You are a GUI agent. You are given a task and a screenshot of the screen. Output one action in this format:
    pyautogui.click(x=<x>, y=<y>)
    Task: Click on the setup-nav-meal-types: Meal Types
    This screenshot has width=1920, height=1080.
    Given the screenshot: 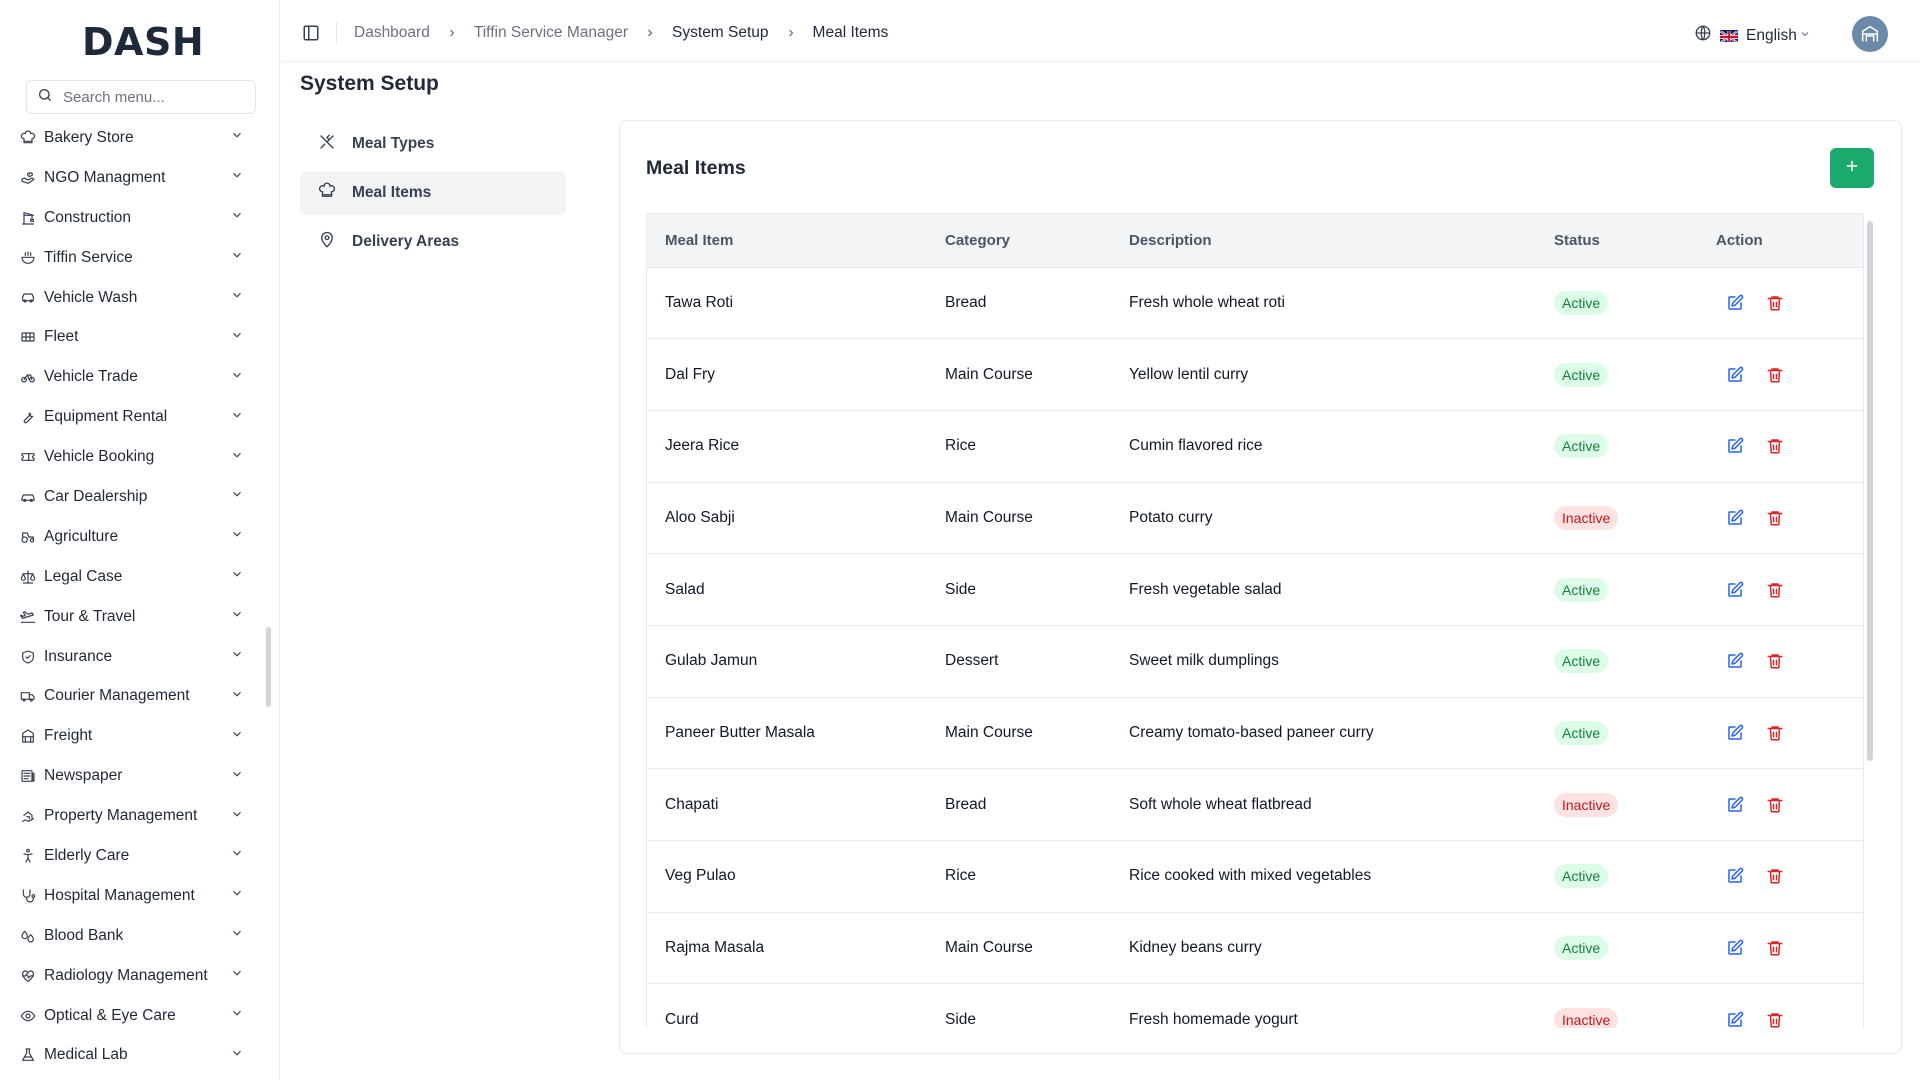 What is the action you would take?
    pyautogui.click(x=433, y=144)
    